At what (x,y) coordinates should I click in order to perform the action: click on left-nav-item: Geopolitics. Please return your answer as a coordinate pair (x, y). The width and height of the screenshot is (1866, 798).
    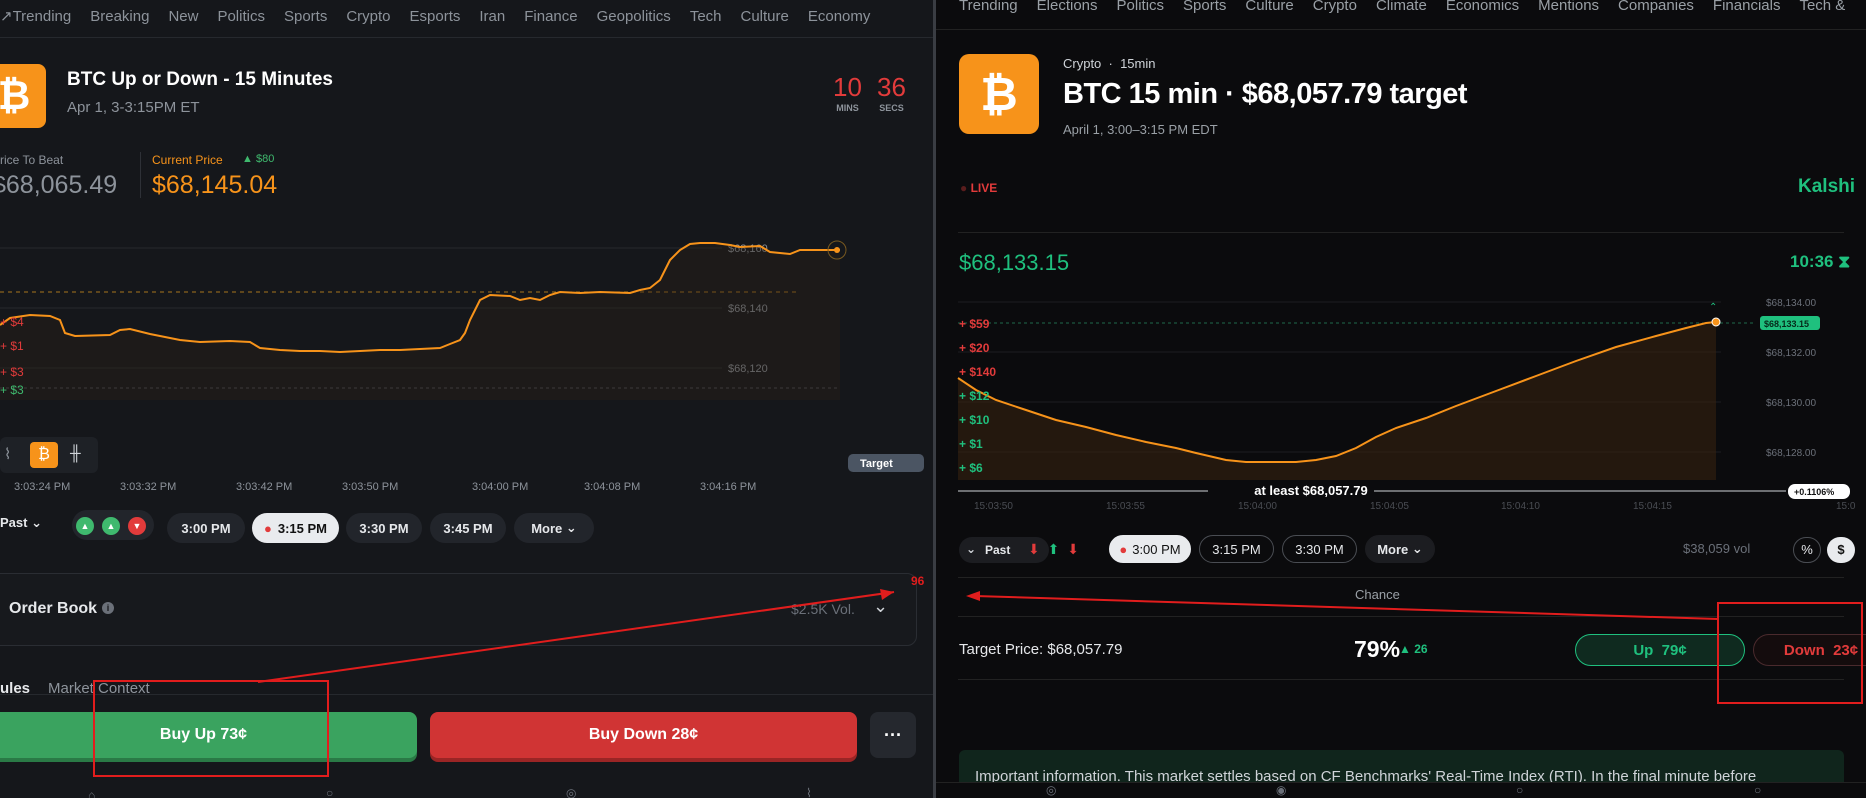
    Looking at the image, I should click on (634, 16).